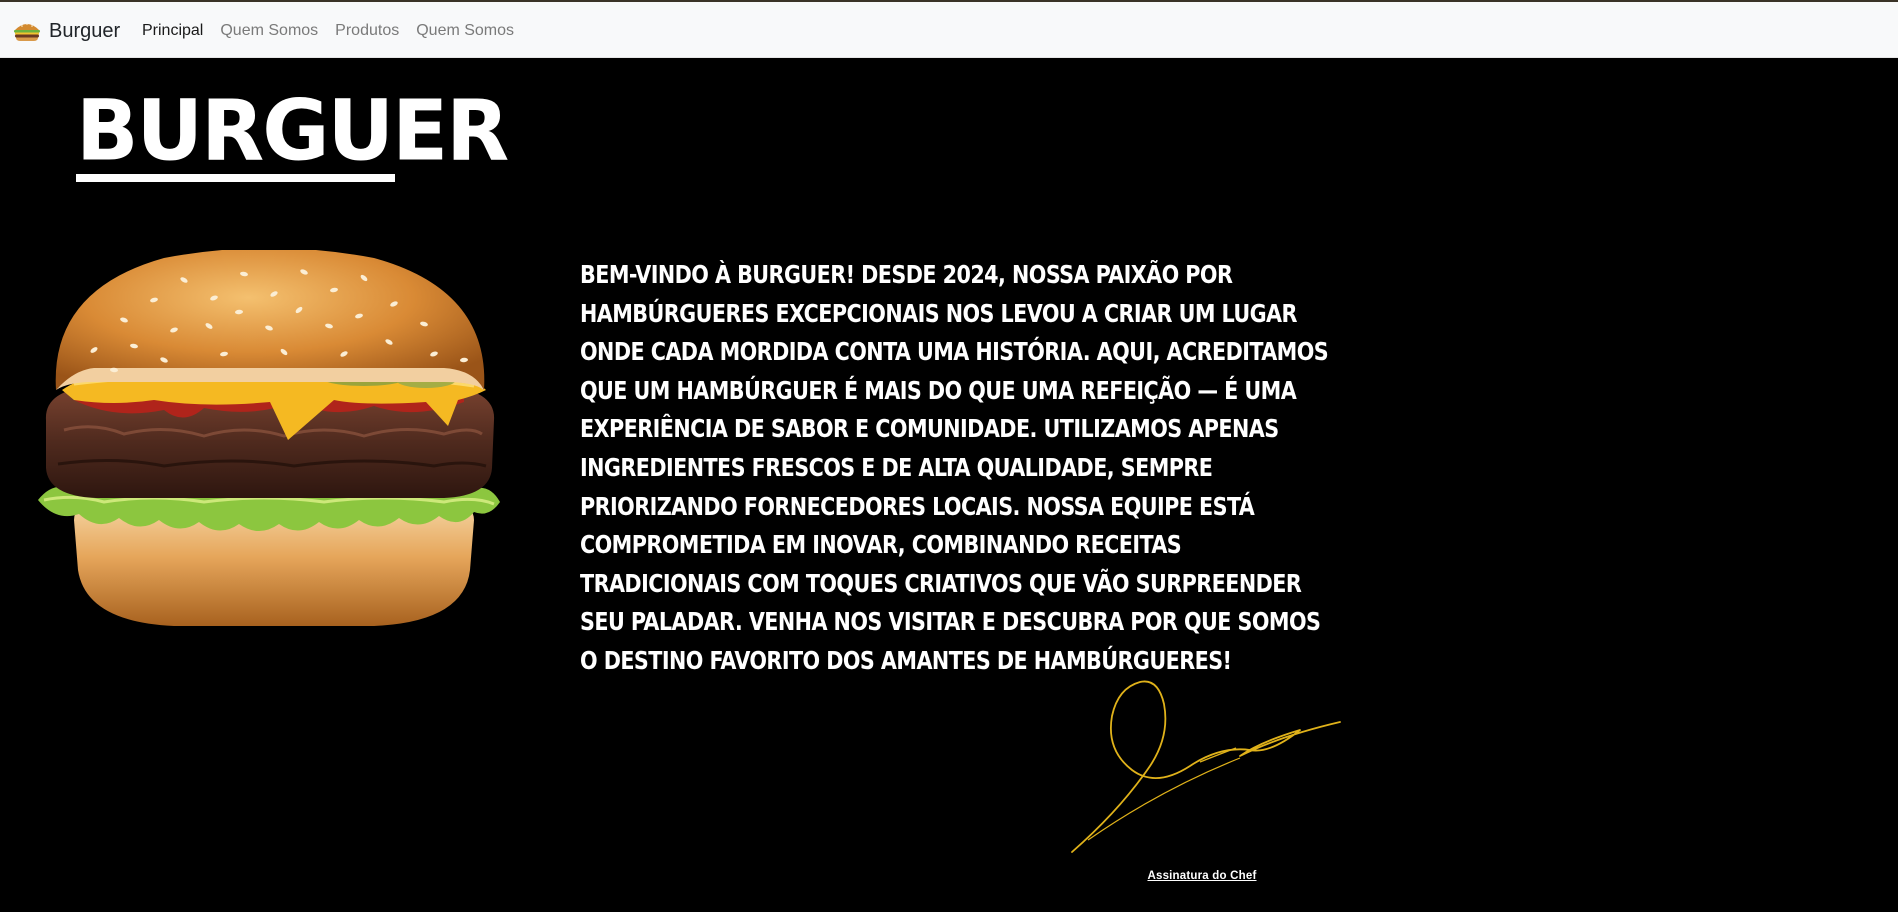 The width and height of the screenshot is (1898, 912). Describe the element at coordinates (367, 31) in the screenshot. I see `nav-link-produtos: Produtos` at that location.